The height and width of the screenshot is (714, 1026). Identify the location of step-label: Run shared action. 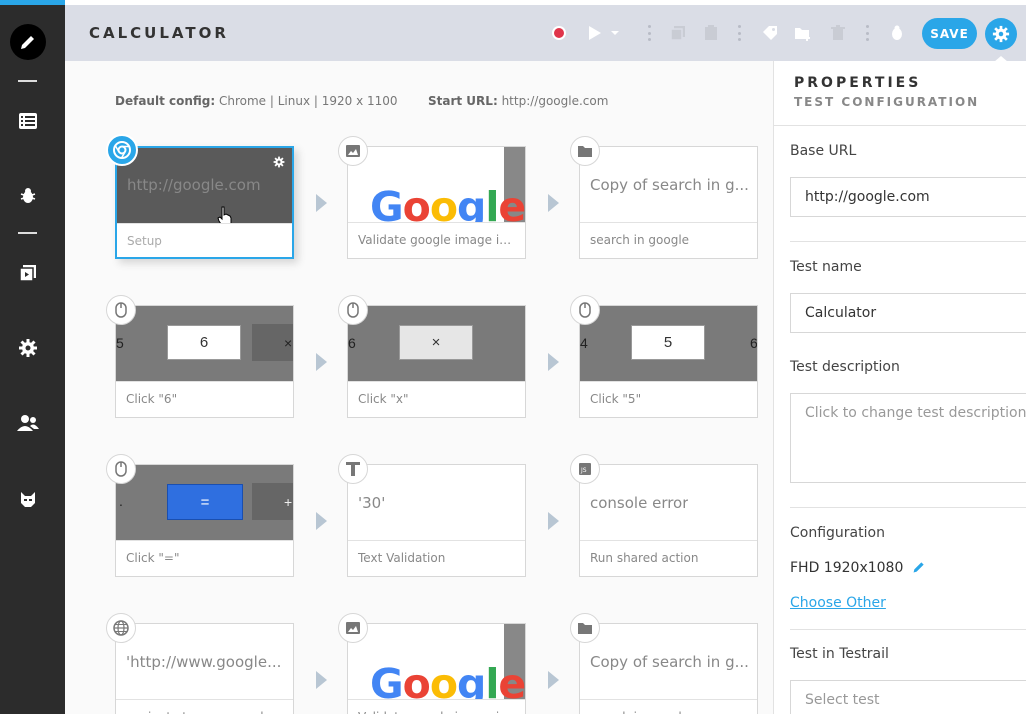
(668, 558).